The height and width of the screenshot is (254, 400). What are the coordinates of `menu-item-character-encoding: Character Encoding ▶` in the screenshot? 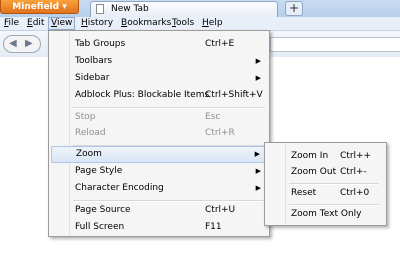 It's located at (159, 188).